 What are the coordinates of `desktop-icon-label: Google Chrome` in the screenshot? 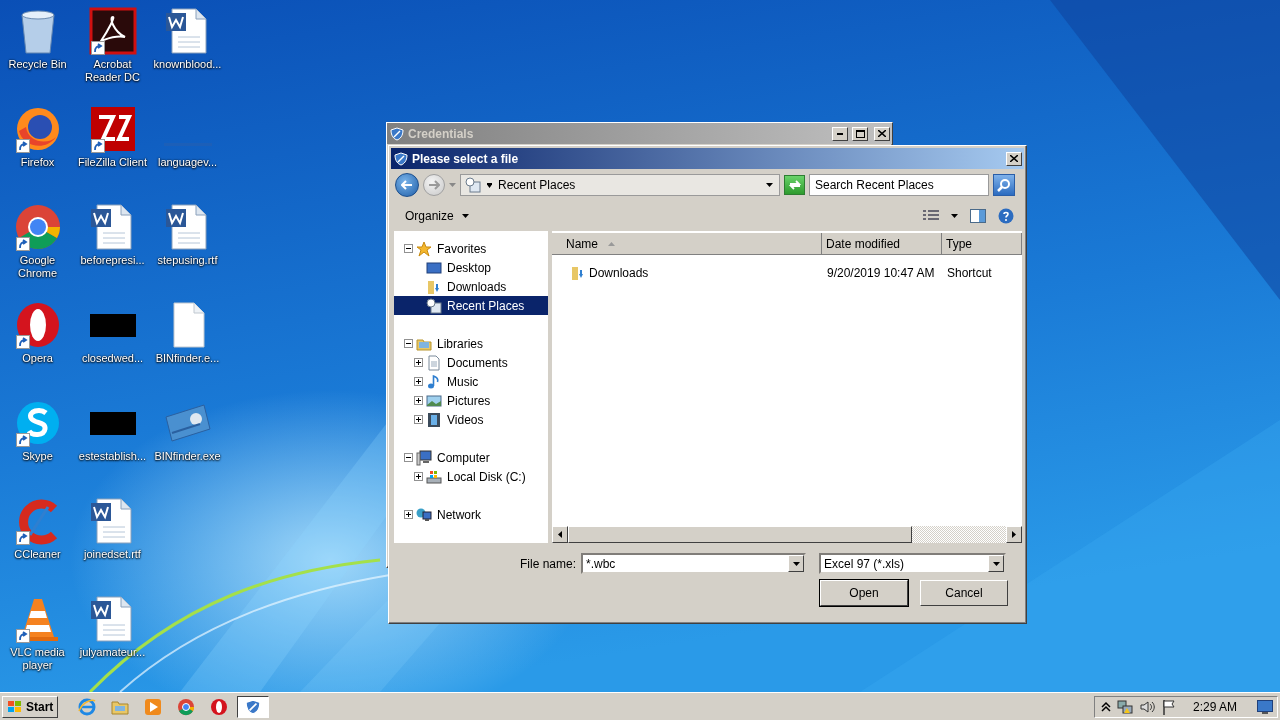 It's located at (37, 267).